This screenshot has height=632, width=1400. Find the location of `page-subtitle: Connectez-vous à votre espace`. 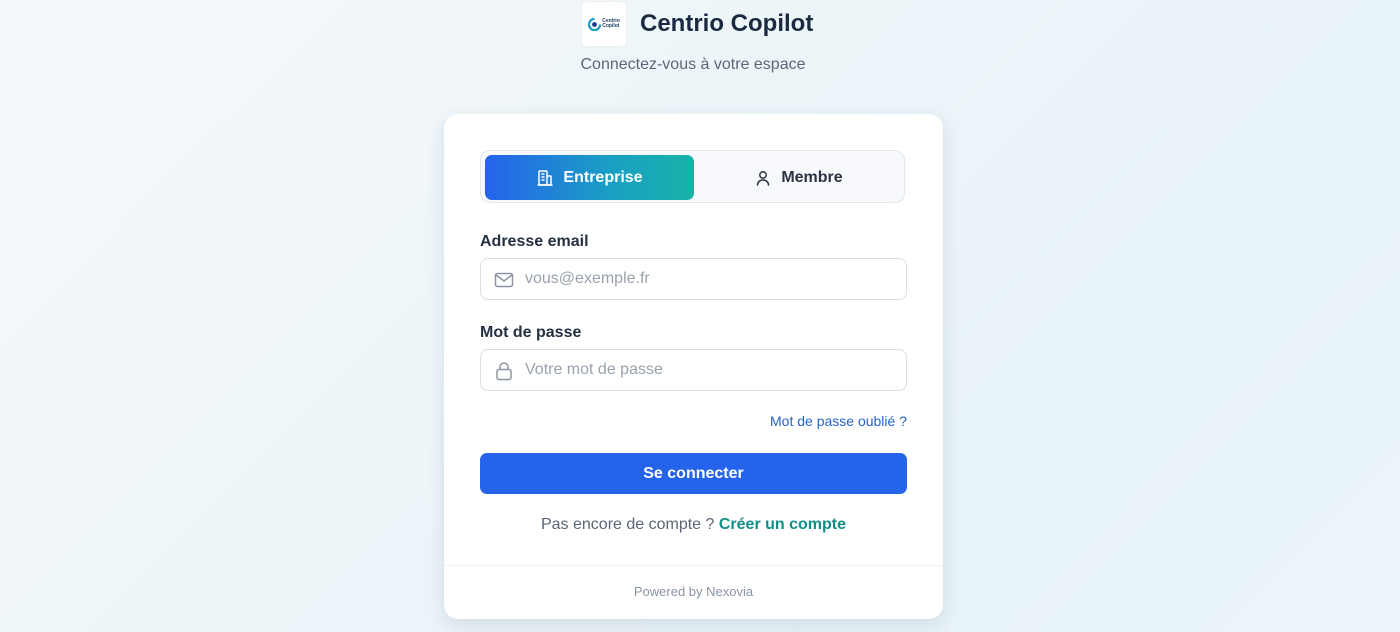

page-subtitle: Connectez-vous à votre espace is located at coordinates (693, 64).